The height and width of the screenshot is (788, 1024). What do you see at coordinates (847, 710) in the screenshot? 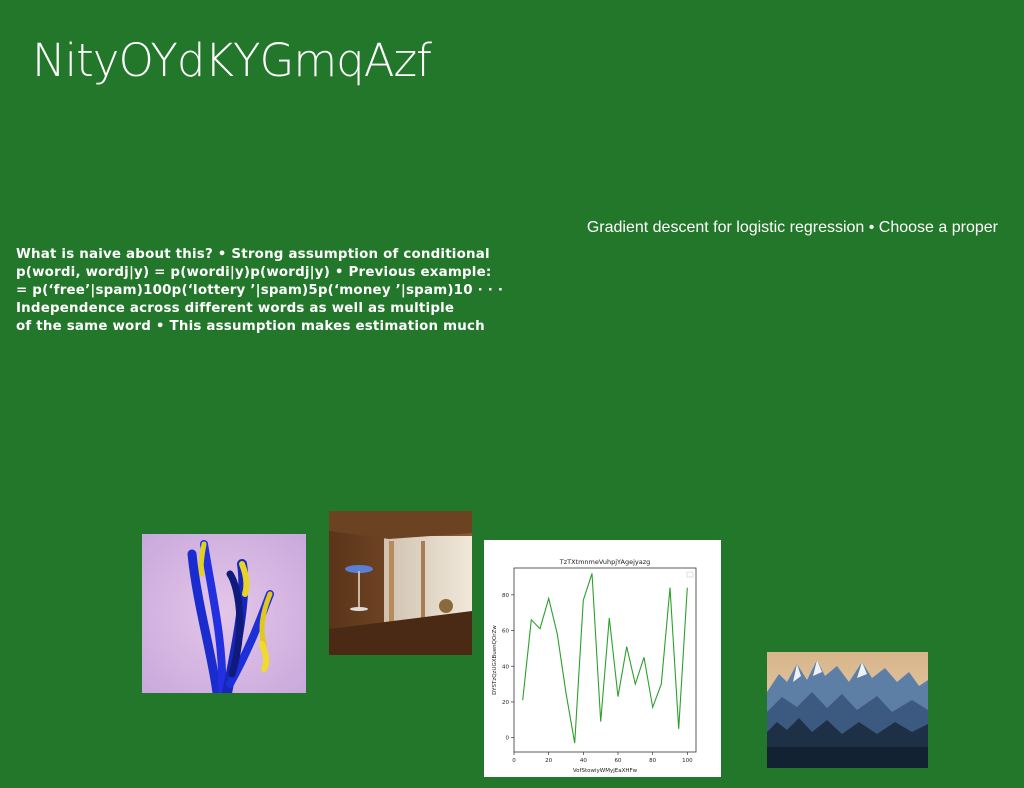
I see `mountain-image` at bounding box center [847, 710].